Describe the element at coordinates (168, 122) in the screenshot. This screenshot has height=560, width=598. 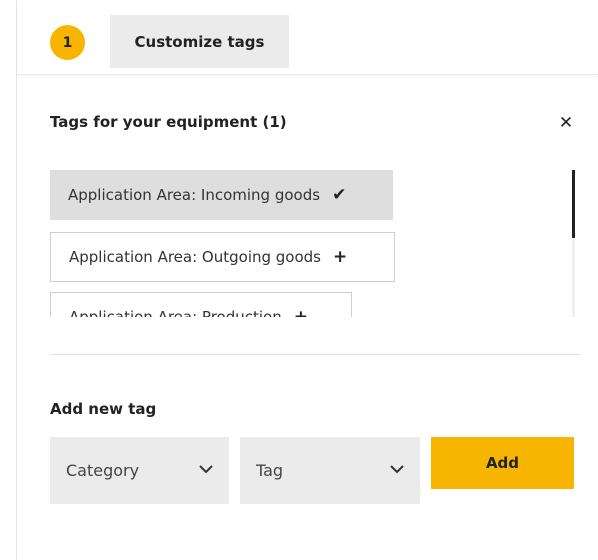
I see `panel-title: Tags for your equipment (1)` at that location.